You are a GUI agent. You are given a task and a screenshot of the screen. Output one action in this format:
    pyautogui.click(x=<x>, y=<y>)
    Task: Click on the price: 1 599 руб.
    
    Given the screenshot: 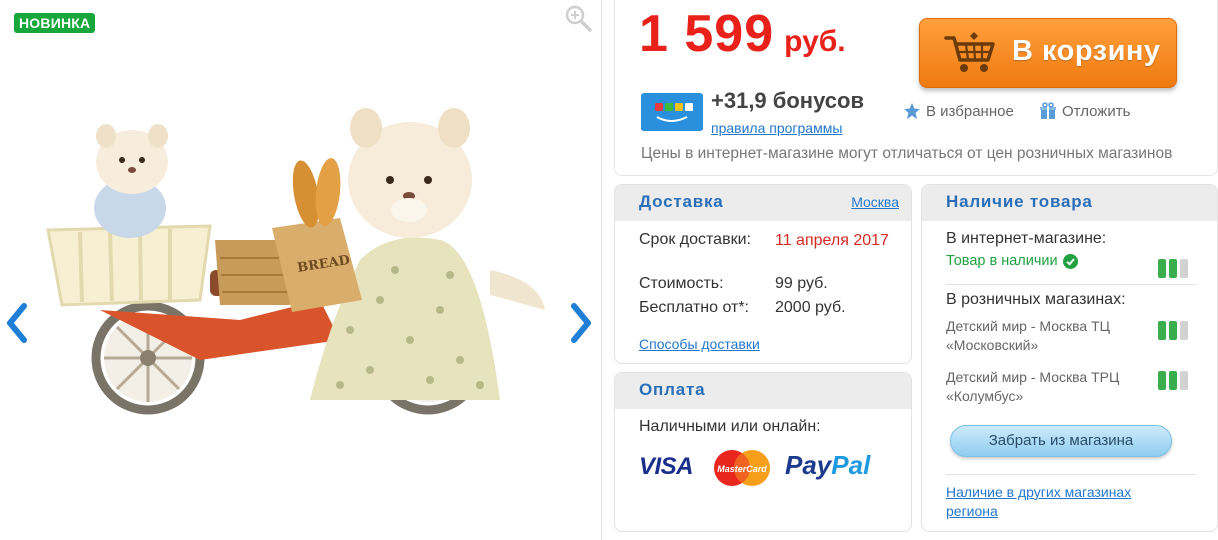 What is the action you would take?
    pyautogui.click(x=742, y=34)
    